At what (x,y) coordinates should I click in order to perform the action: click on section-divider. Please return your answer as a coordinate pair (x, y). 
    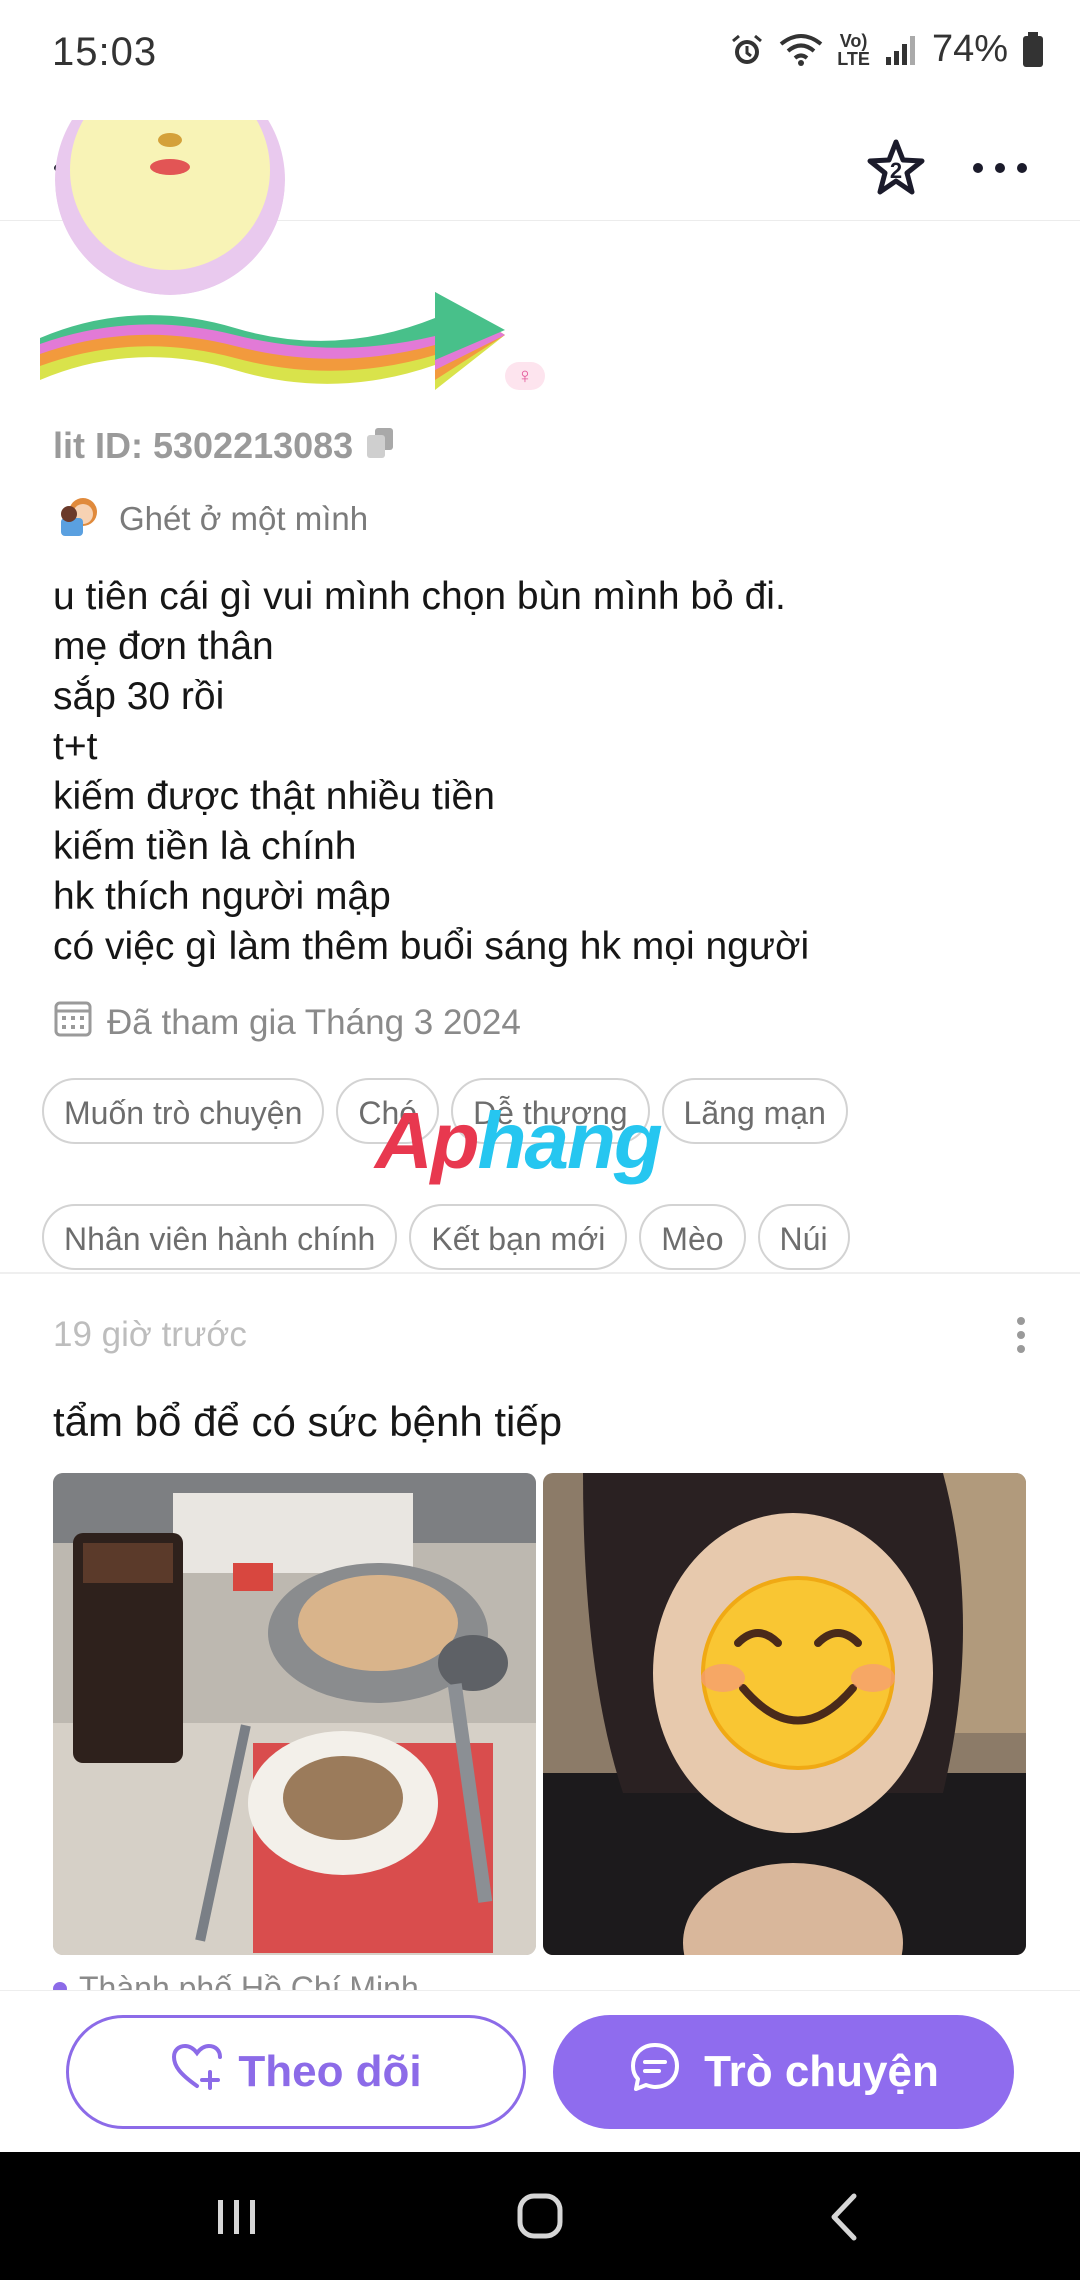
    Looking at the image, I should click on (540, 1273).